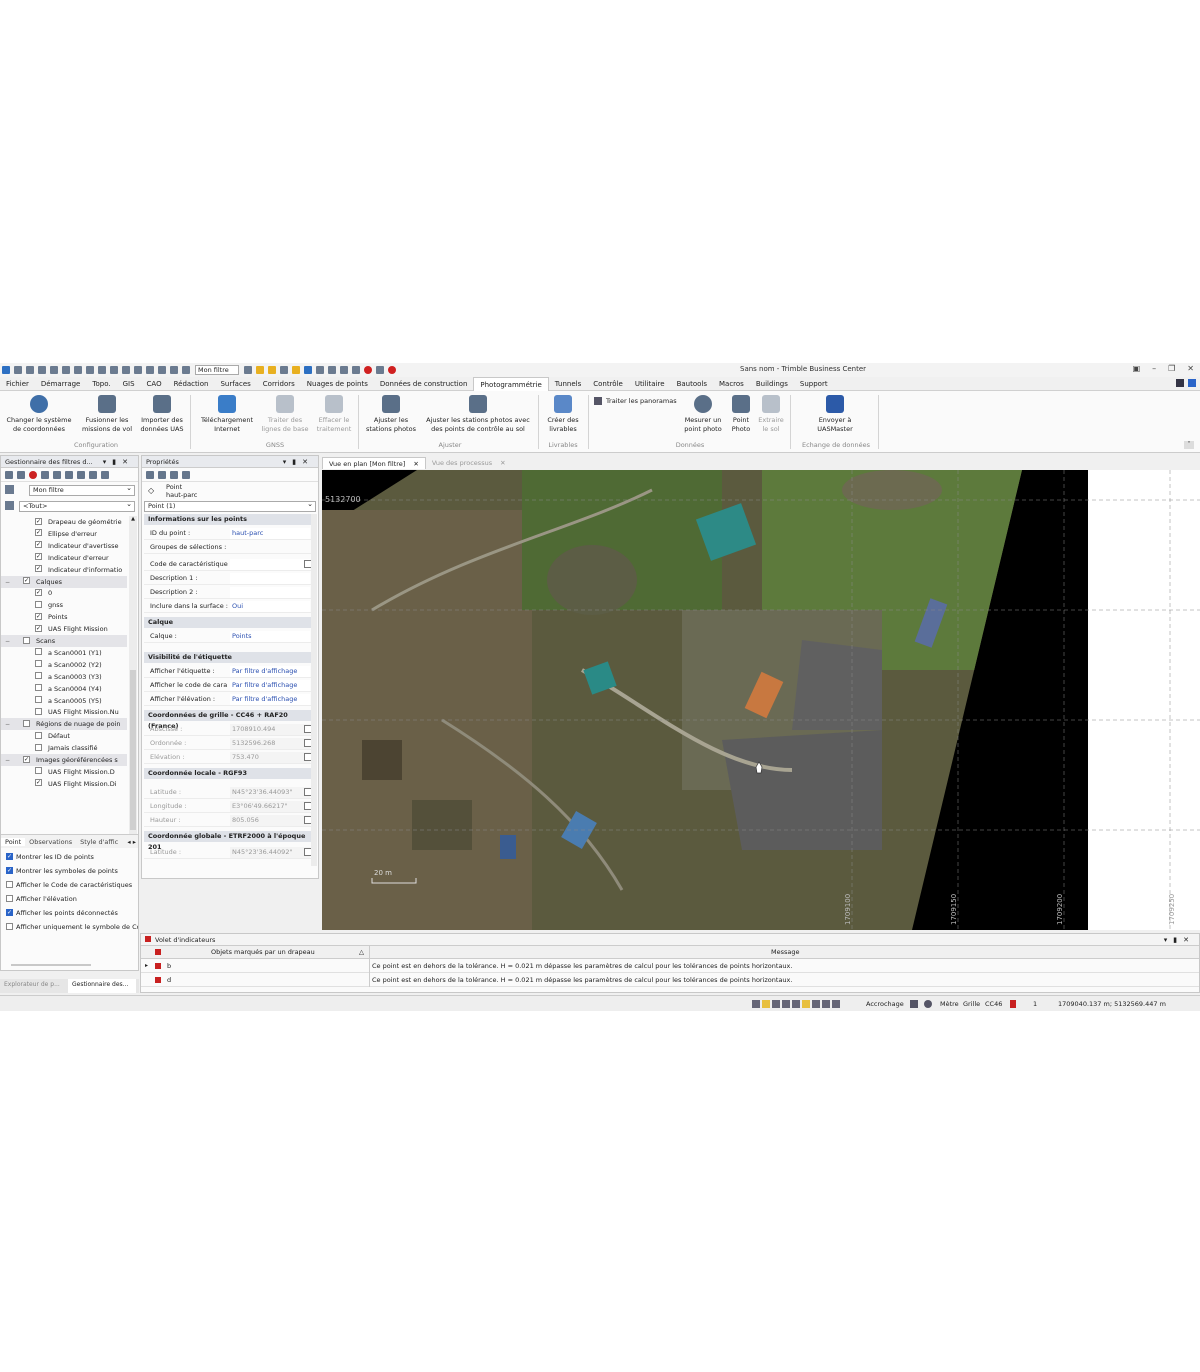  Describe the element at coordinates (928, 1004) in the screenshot. I see `globe-icon` at that location.